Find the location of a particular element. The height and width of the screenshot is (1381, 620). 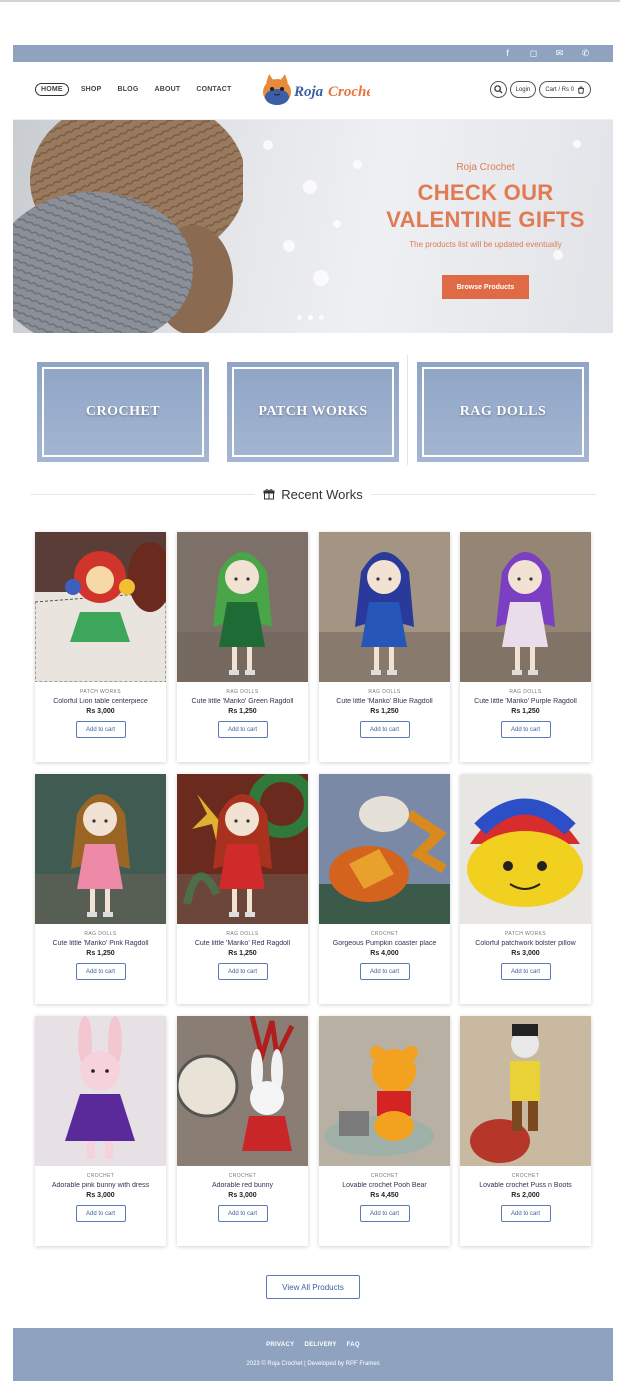

hero-subtitle: Roja Crochet is located at coordinates (485, 167).